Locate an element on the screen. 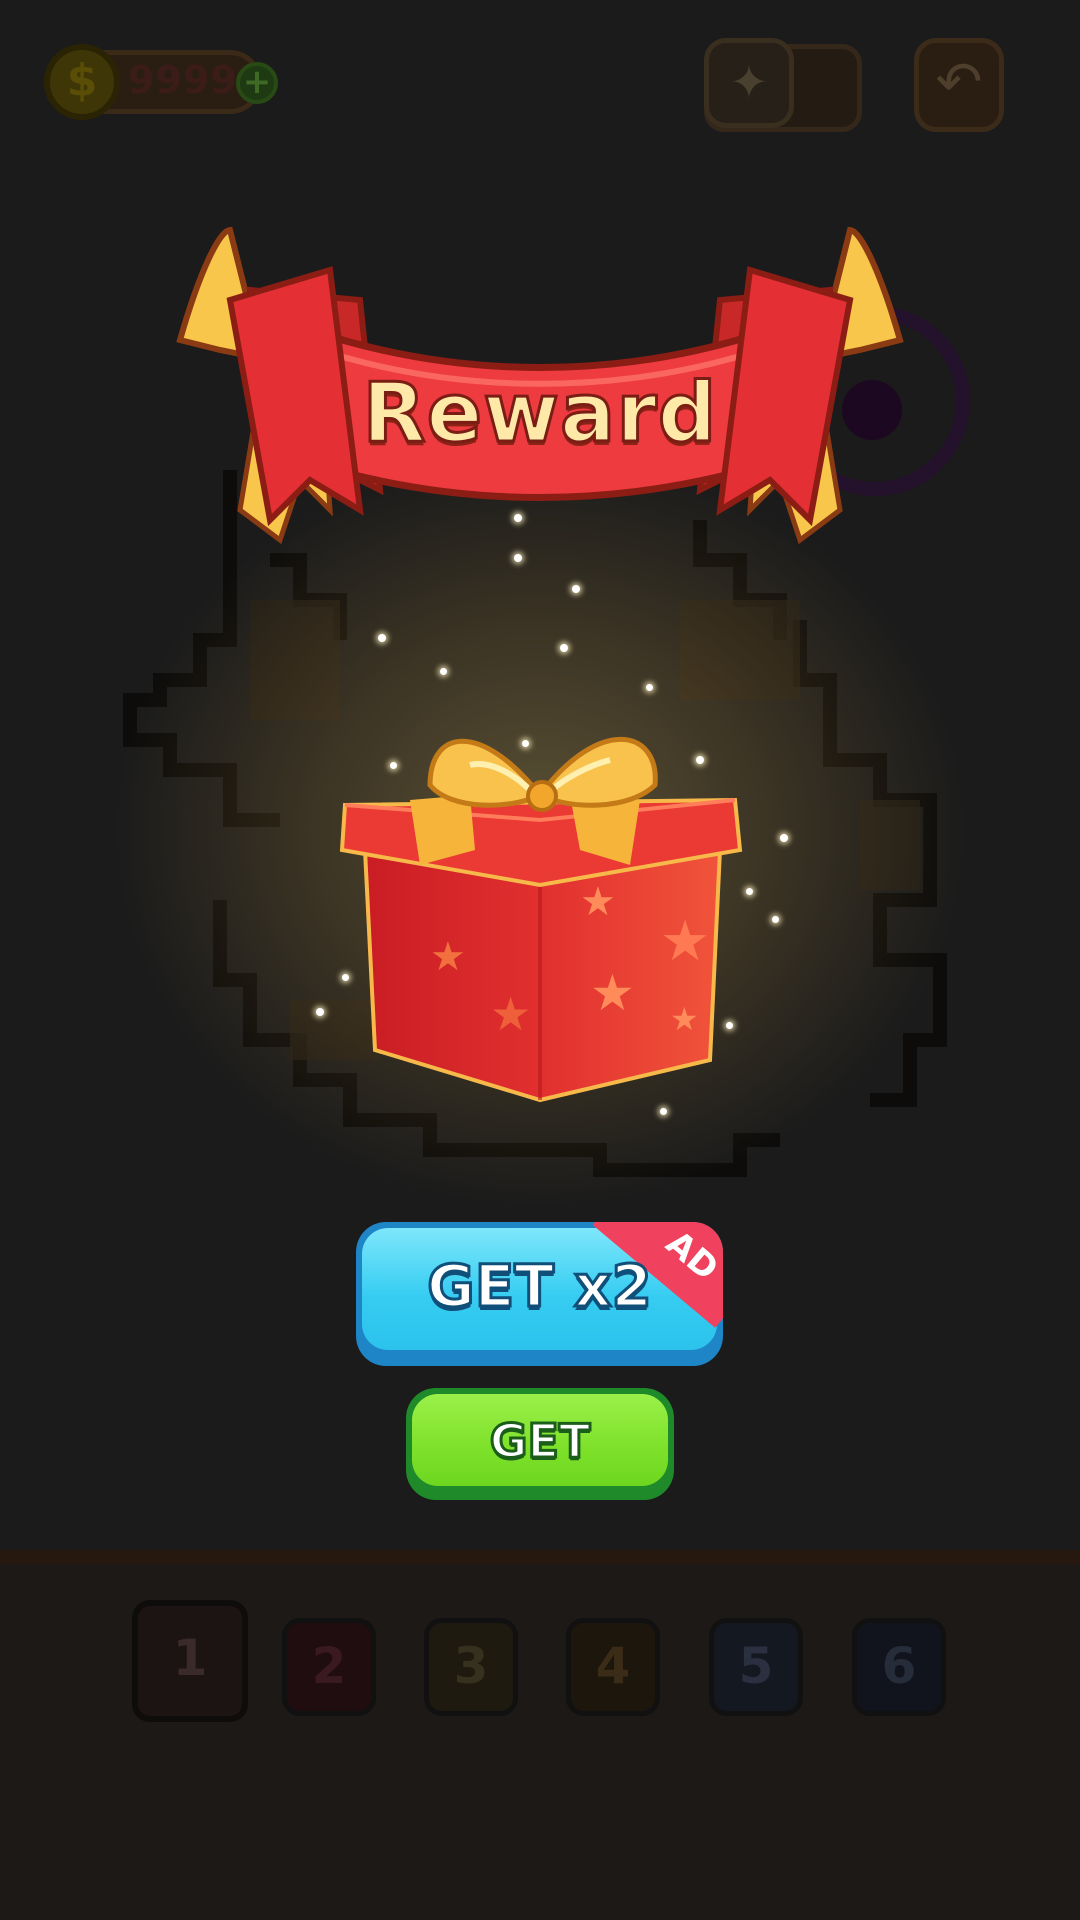 Image resolution: width=1080 pixels, height=1920 pixels. gift-box-icon: ★ ★ ★ ★ ★ ★ is located at coordinates (541, 919).